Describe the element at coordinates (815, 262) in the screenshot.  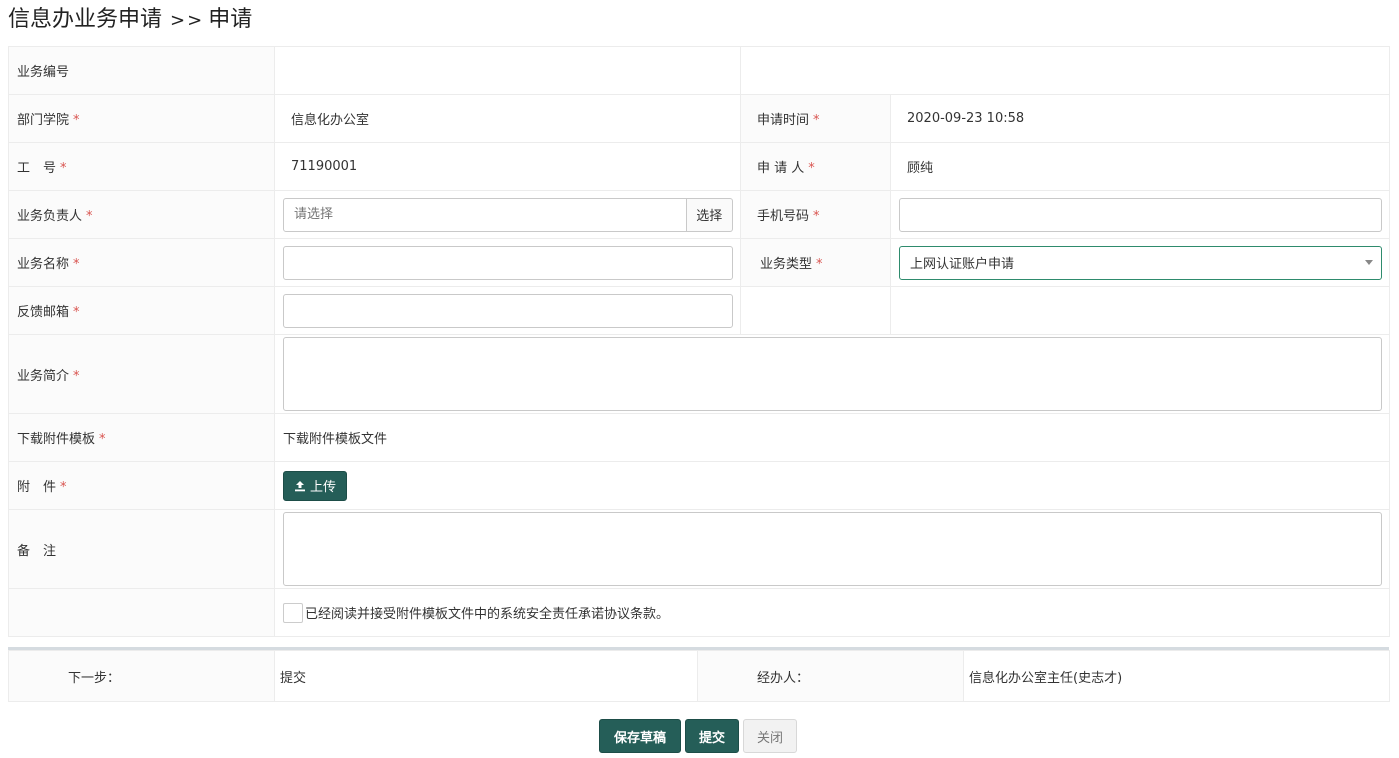
I see `label-business-type: 业务类型 *` at that location.